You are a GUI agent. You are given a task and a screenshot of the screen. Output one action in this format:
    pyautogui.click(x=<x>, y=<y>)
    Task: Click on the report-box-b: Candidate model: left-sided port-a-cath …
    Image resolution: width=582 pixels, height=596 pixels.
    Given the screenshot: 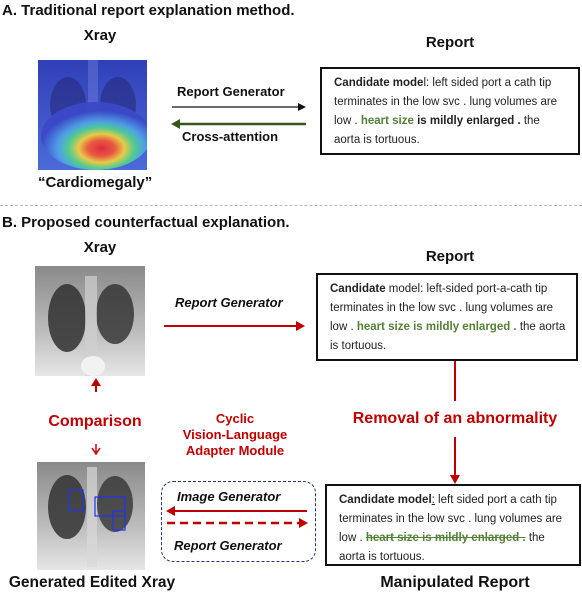 What is the action you would take?
    pyautogui.click(x=447, y=317)
    